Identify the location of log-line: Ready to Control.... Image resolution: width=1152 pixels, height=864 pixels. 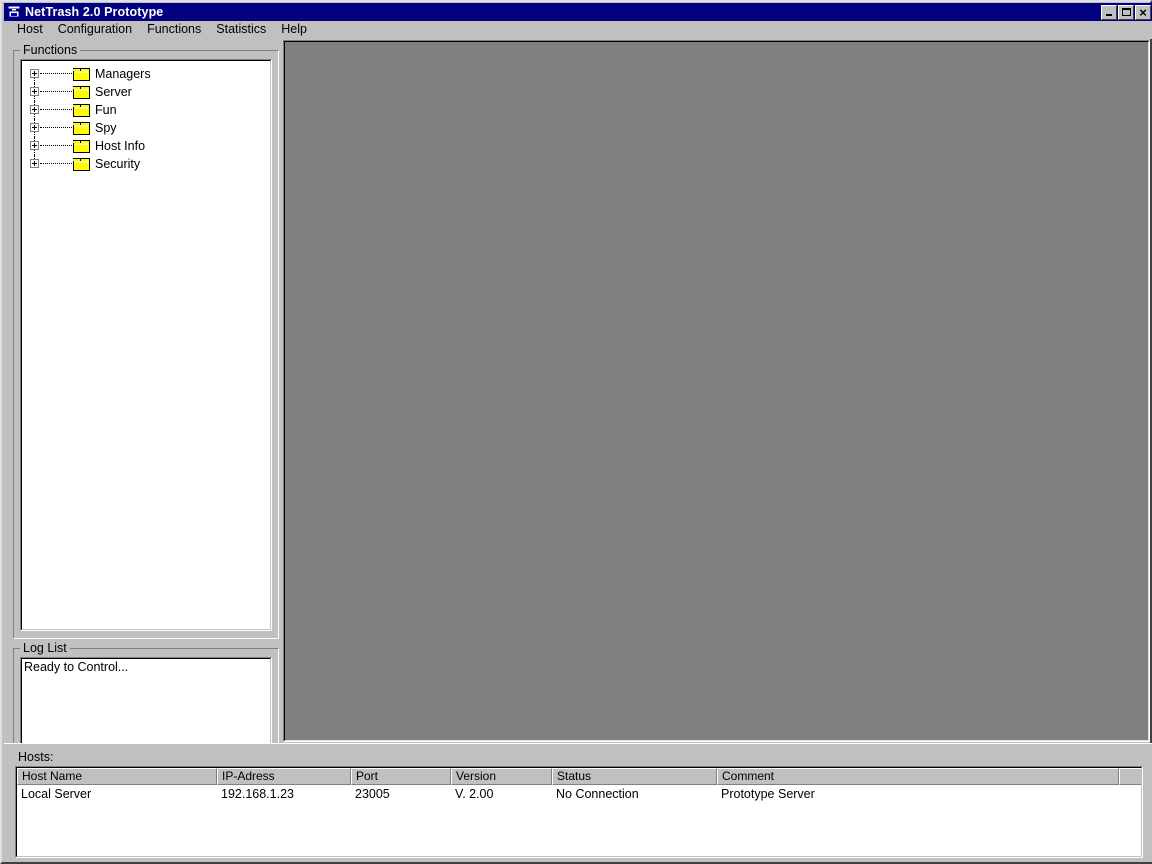
(76, 667).